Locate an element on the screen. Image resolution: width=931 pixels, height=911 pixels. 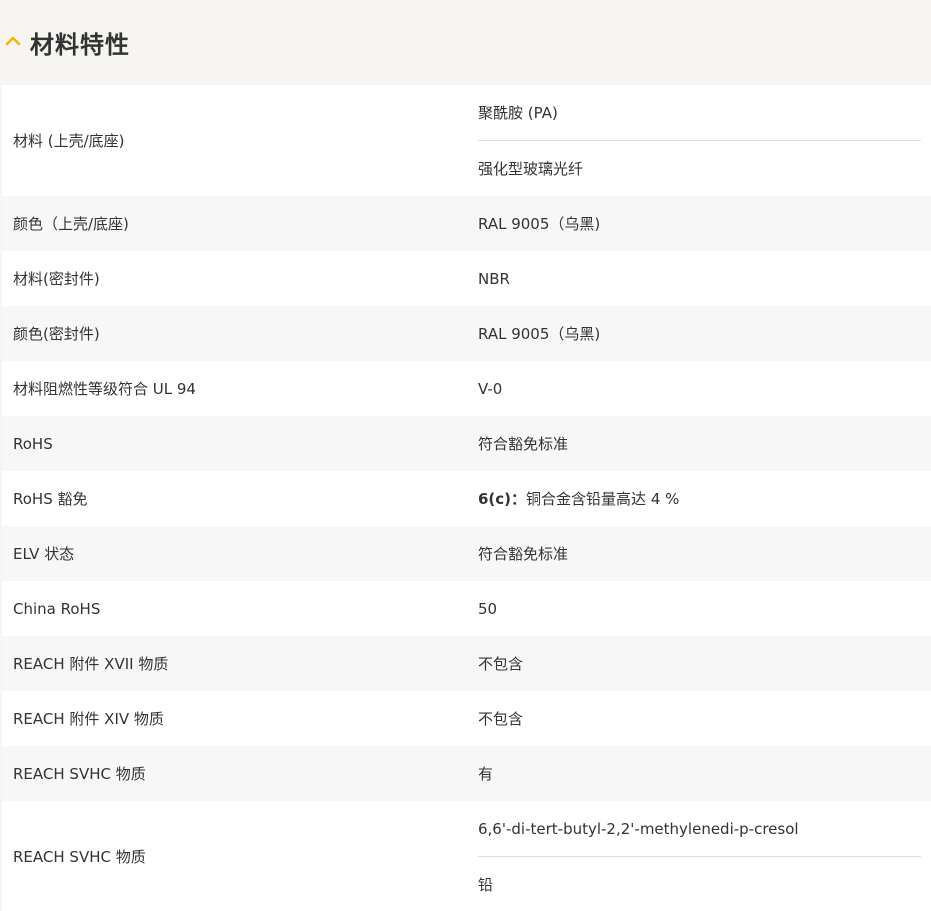
table-row: 材料(密封件) NBR is located at coordinates (466, 278).